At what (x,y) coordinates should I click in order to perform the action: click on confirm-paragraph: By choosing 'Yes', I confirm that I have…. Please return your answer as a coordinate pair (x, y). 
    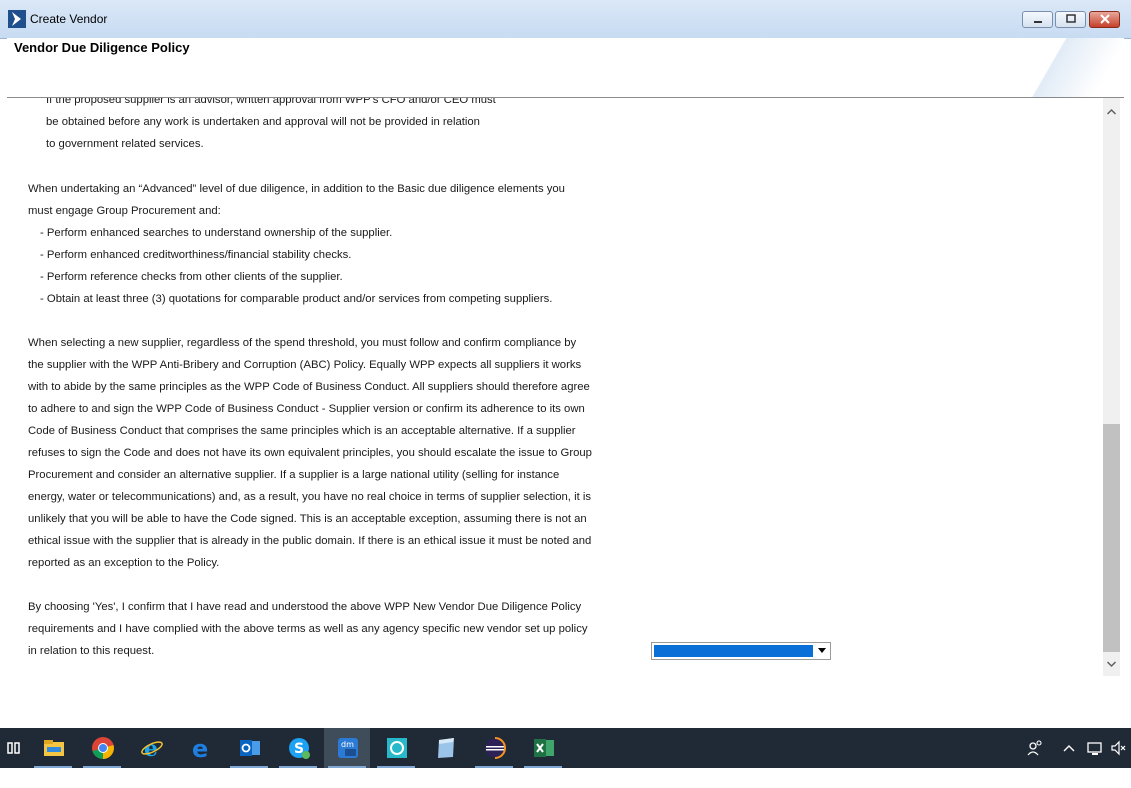
    Looking at the image, I should click on (328, 629).